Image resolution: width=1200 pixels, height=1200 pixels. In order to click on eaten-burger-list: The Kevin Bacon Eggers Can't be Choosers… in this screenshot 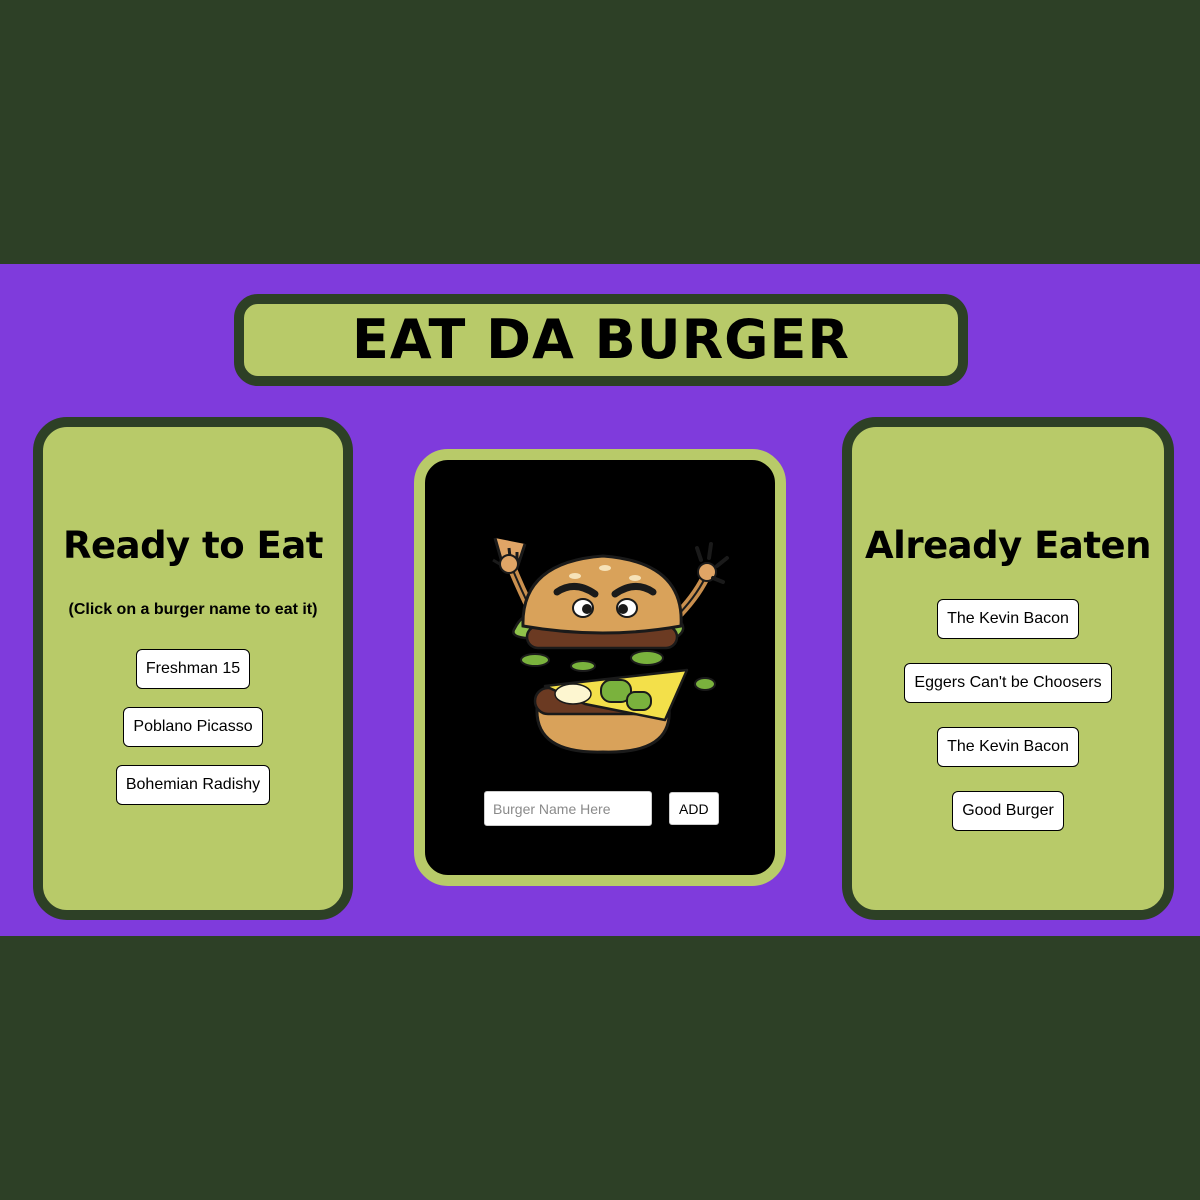, I will do `click(1008, 715)`.